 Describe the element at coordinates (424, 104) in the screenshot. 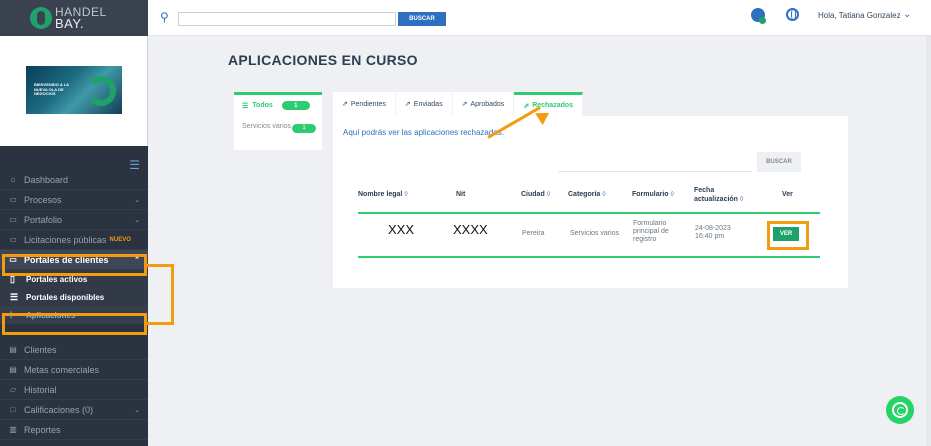

I see `tab-enviadas: ⇗ Enviadas` at that location.